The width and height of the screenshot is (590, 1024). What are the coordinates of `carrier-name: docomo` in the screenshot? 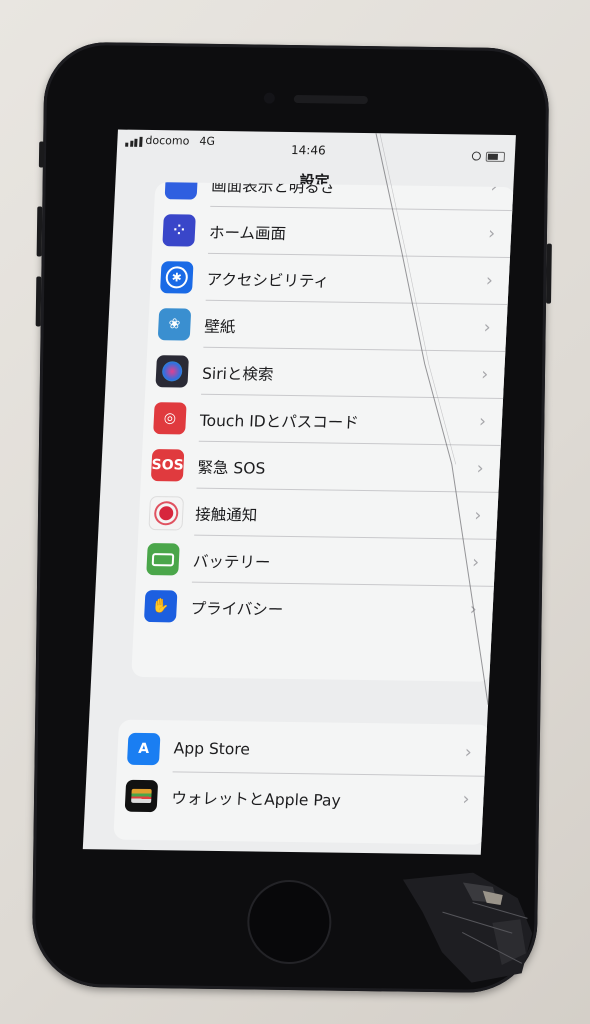 It's located at (167, 140).